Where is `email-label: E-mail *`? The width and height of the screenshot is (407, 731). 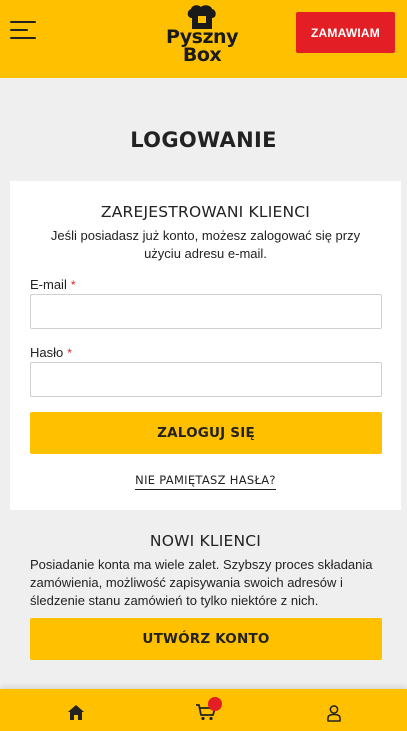
email-label: E-mail * is located at coordinates (53, 284).